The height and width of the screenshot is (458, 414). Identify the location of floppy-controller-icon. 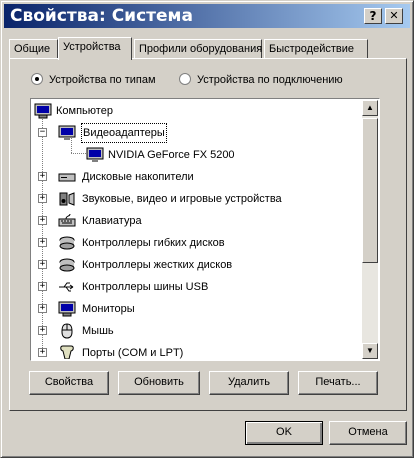
(67, 243).